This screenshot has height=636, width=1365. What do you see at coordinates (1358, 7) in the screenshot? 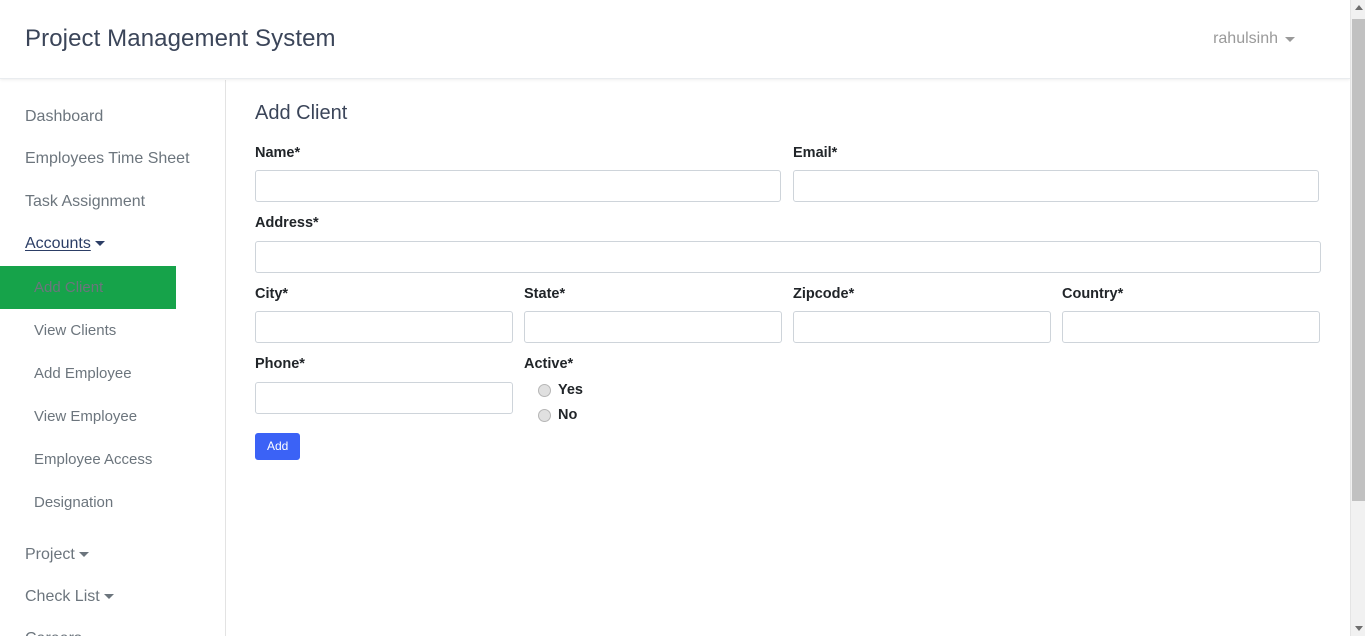
I see `scroll-up-arrow-icon` at bounding box center [1358, 7].